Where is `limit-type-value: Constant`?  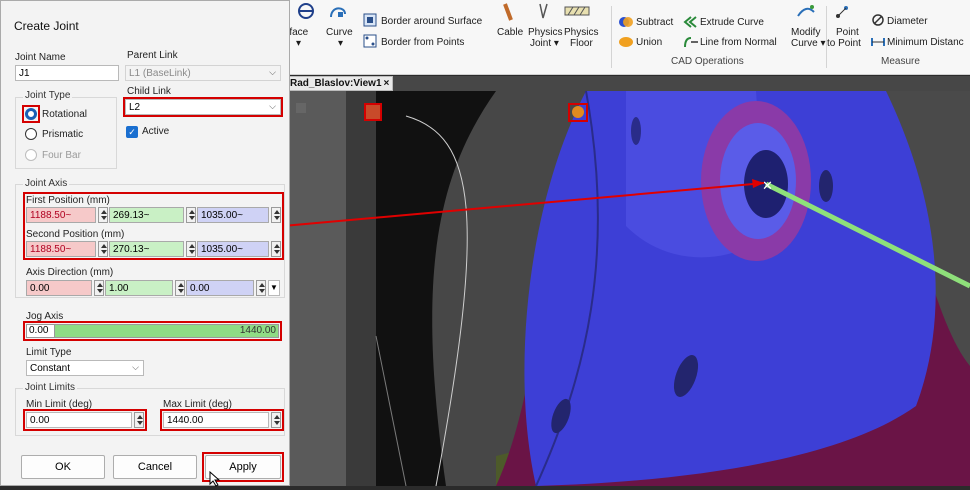
limit-type-value: Constant is located at coordinates (50, 368).